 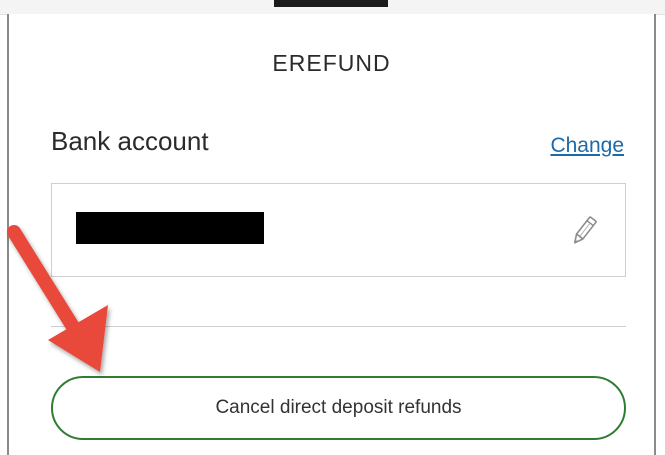 I want to click on change-bank-account-link: Change, so click(x=587, y=146).